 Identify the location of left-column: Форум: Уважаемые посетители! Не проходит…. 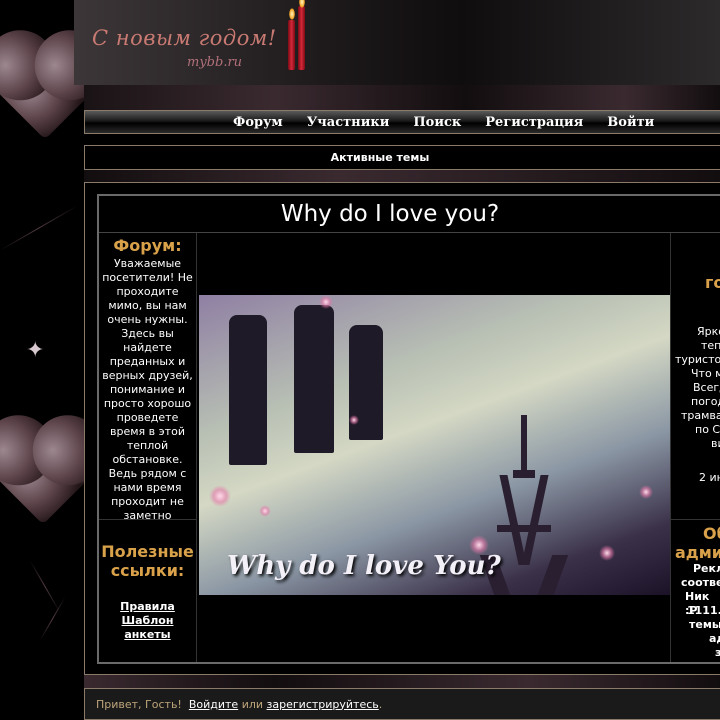
(148, 447).